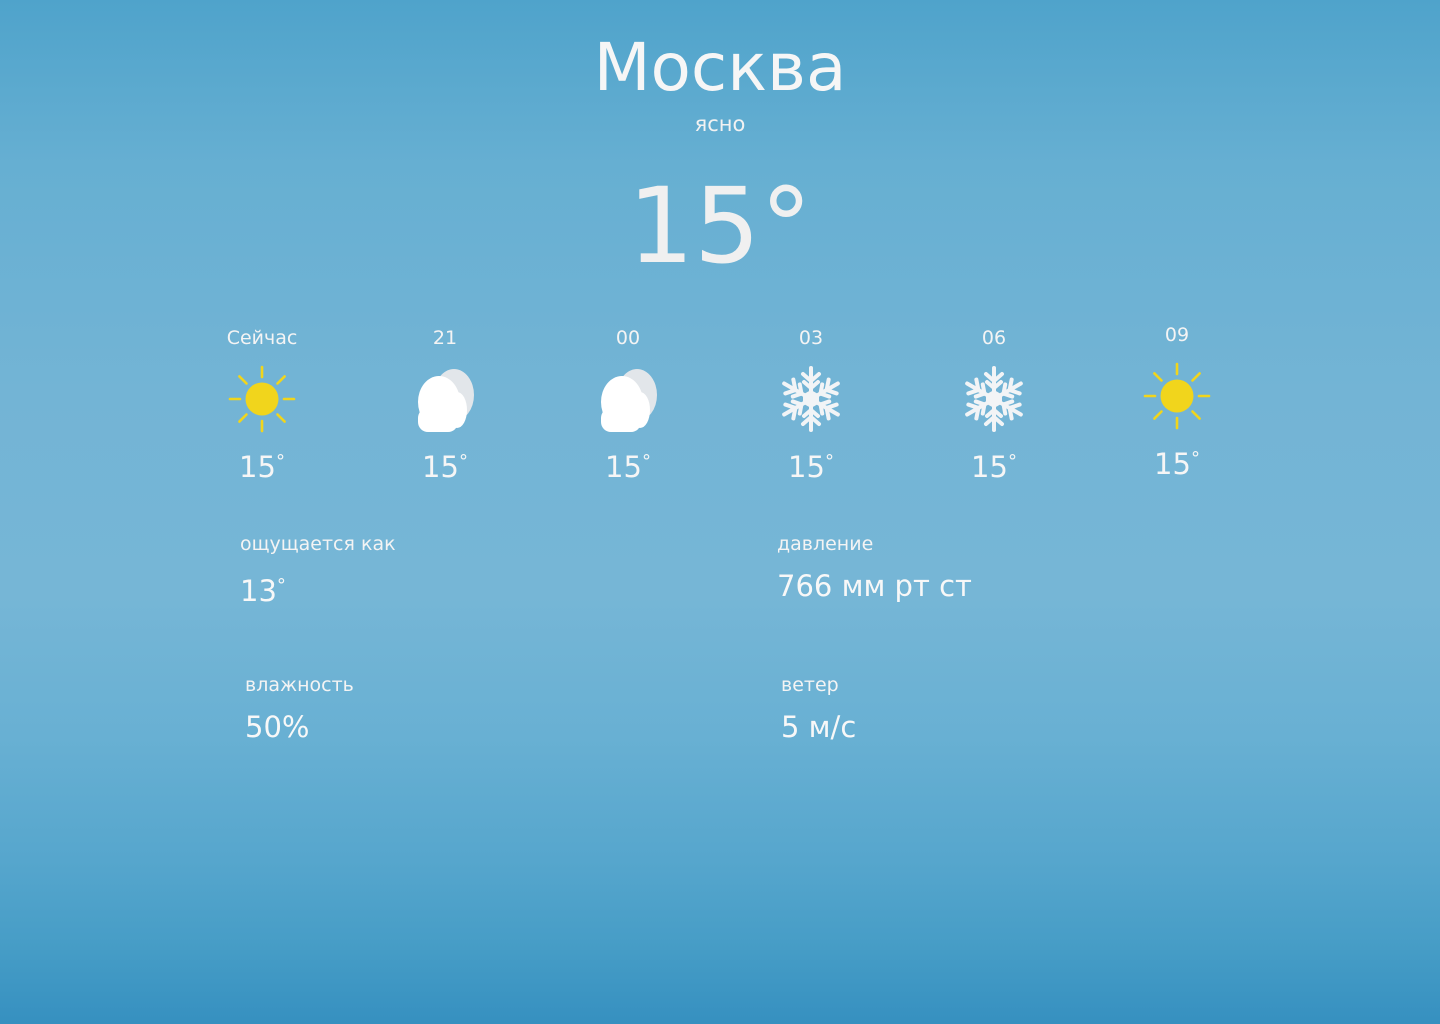 The image size is (1440, 1024). What do you see at coordinates (818, 709) in the screenshot?
I see `wind: ветер 5 м/с` at bounding box center [818, 709].